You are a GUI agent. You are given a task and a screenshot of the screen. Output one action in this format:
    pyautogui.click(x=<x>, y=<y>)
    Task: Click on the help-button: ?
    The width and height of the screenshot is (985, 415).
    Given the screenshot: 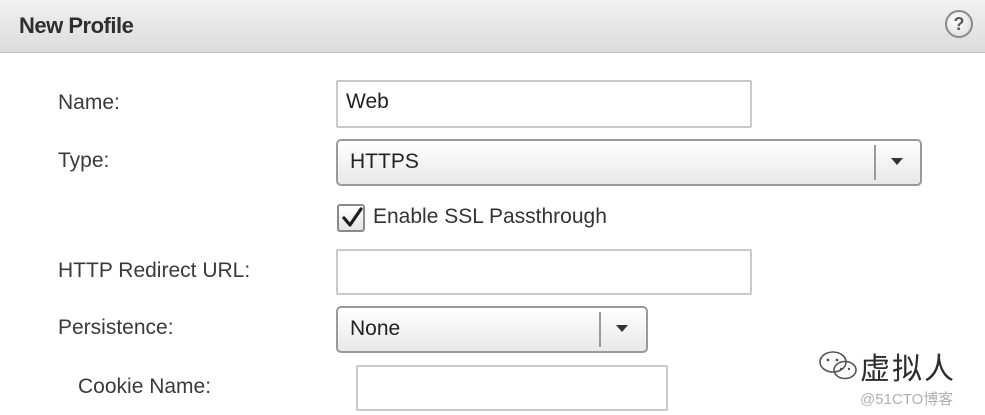 What is the action you would take?
    pyautogui.click(x=959, y=24)
    